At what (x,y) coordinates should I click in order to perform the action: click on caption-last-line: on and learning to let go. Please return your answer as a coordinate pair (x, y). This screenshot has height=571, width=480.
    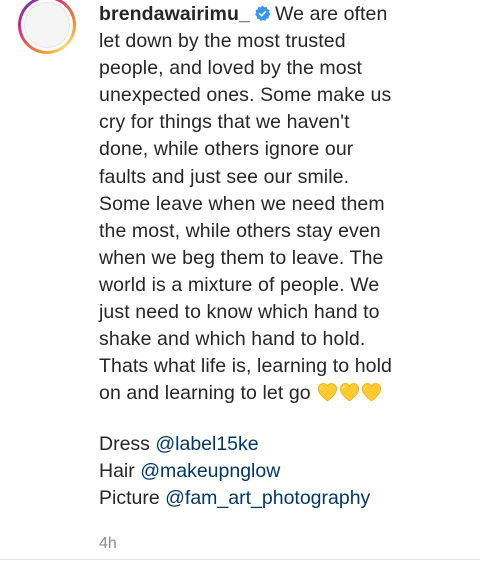
    Looking at the image, I should click on (259, 393).